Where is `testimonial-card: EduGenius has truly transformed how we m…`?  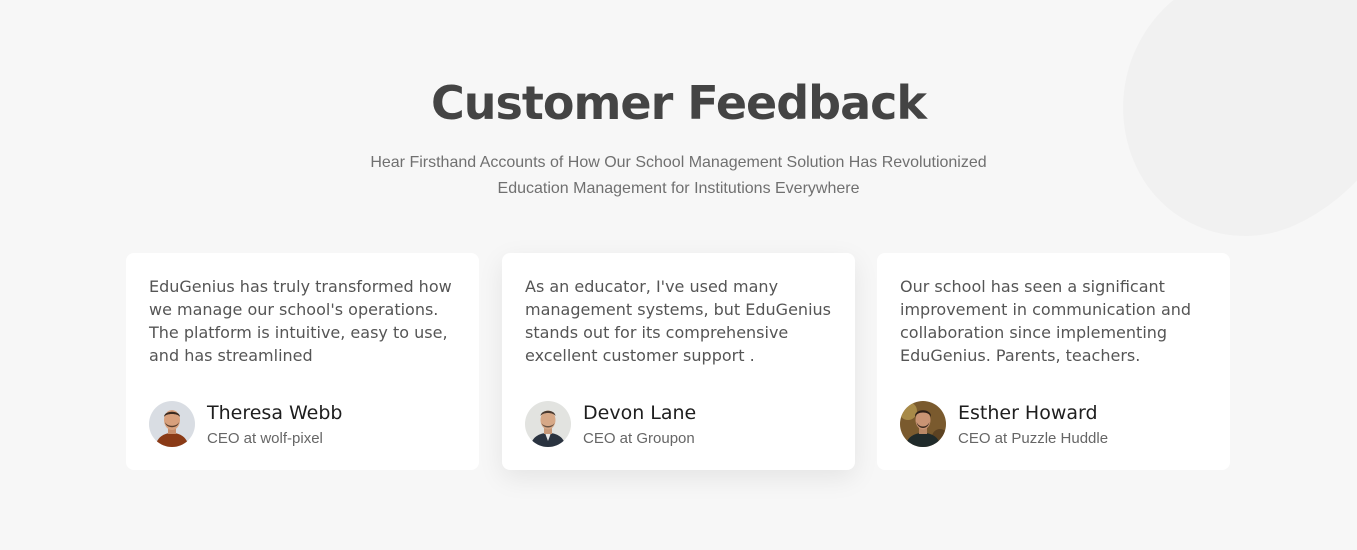
testimonial-card: EduGenius has truly transformed how we m… is located at coordinates (302, 361).